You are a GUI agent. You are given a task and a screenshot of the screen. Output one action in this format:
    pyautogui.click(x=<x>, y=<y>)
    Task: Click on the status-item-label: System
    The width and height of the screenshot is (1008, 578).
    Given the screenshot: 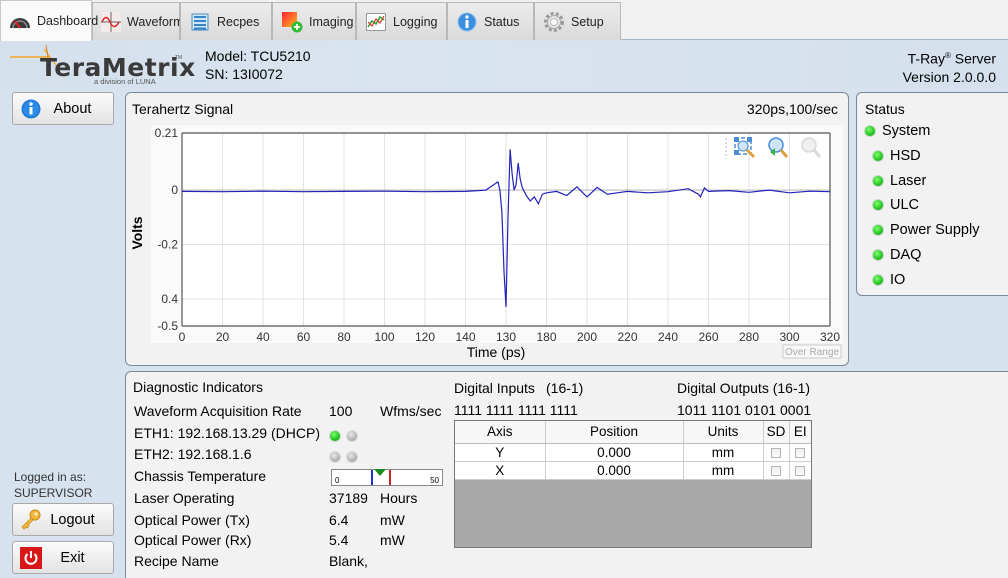 What is the action you would take?
    pyautogui.click(x=906, y=131)
    